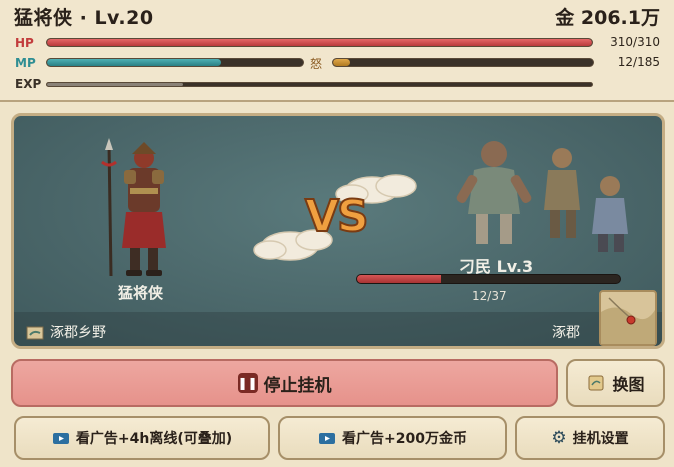 This screenshot has width=674, height=467. What do you see at coordinates (297, 385) in the screenshot?
I see `stop-idle-label: 停止挂机` at bounding box center [297, 385].